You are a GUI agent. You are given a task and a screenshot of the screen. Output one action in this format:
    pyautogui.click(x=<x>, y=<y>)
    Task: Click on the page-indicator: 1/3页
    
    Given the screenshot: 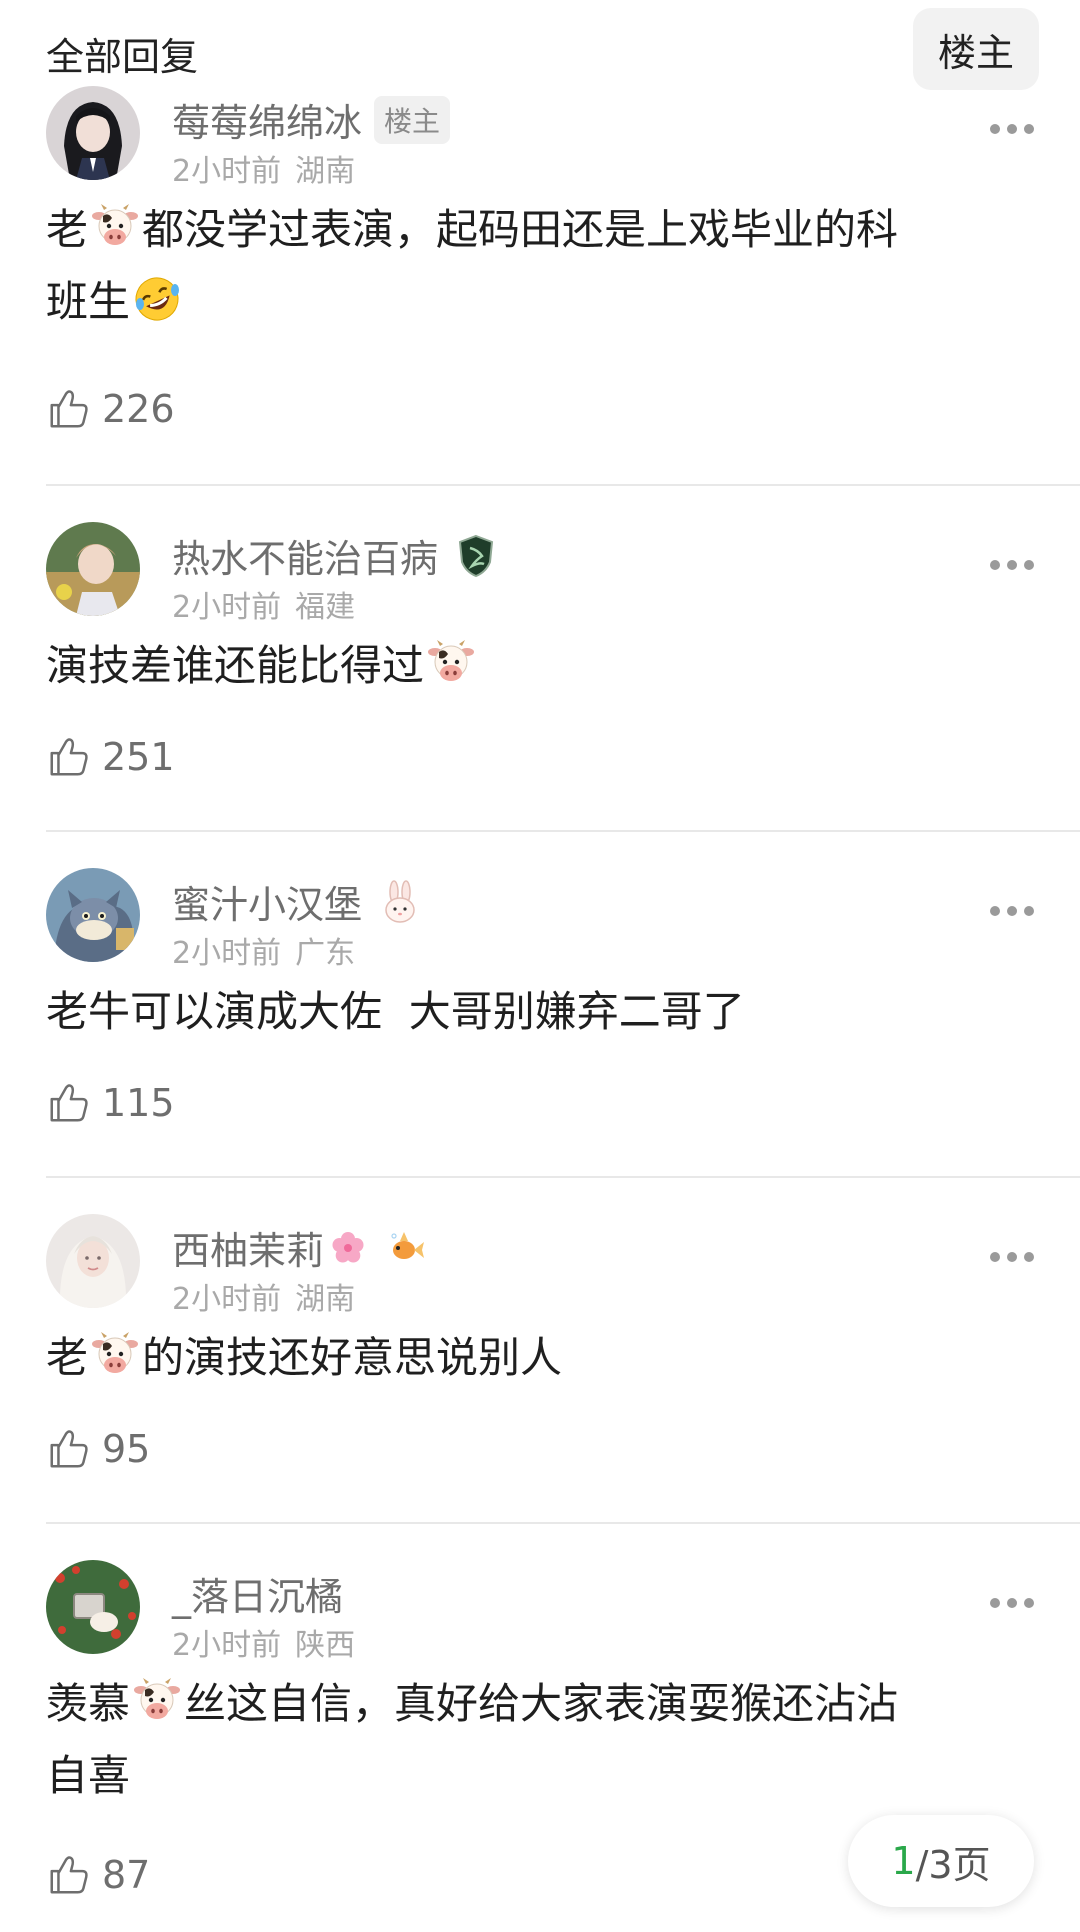 What is the action you would take?
    pyautogui.click(x=941, y=1861)
    